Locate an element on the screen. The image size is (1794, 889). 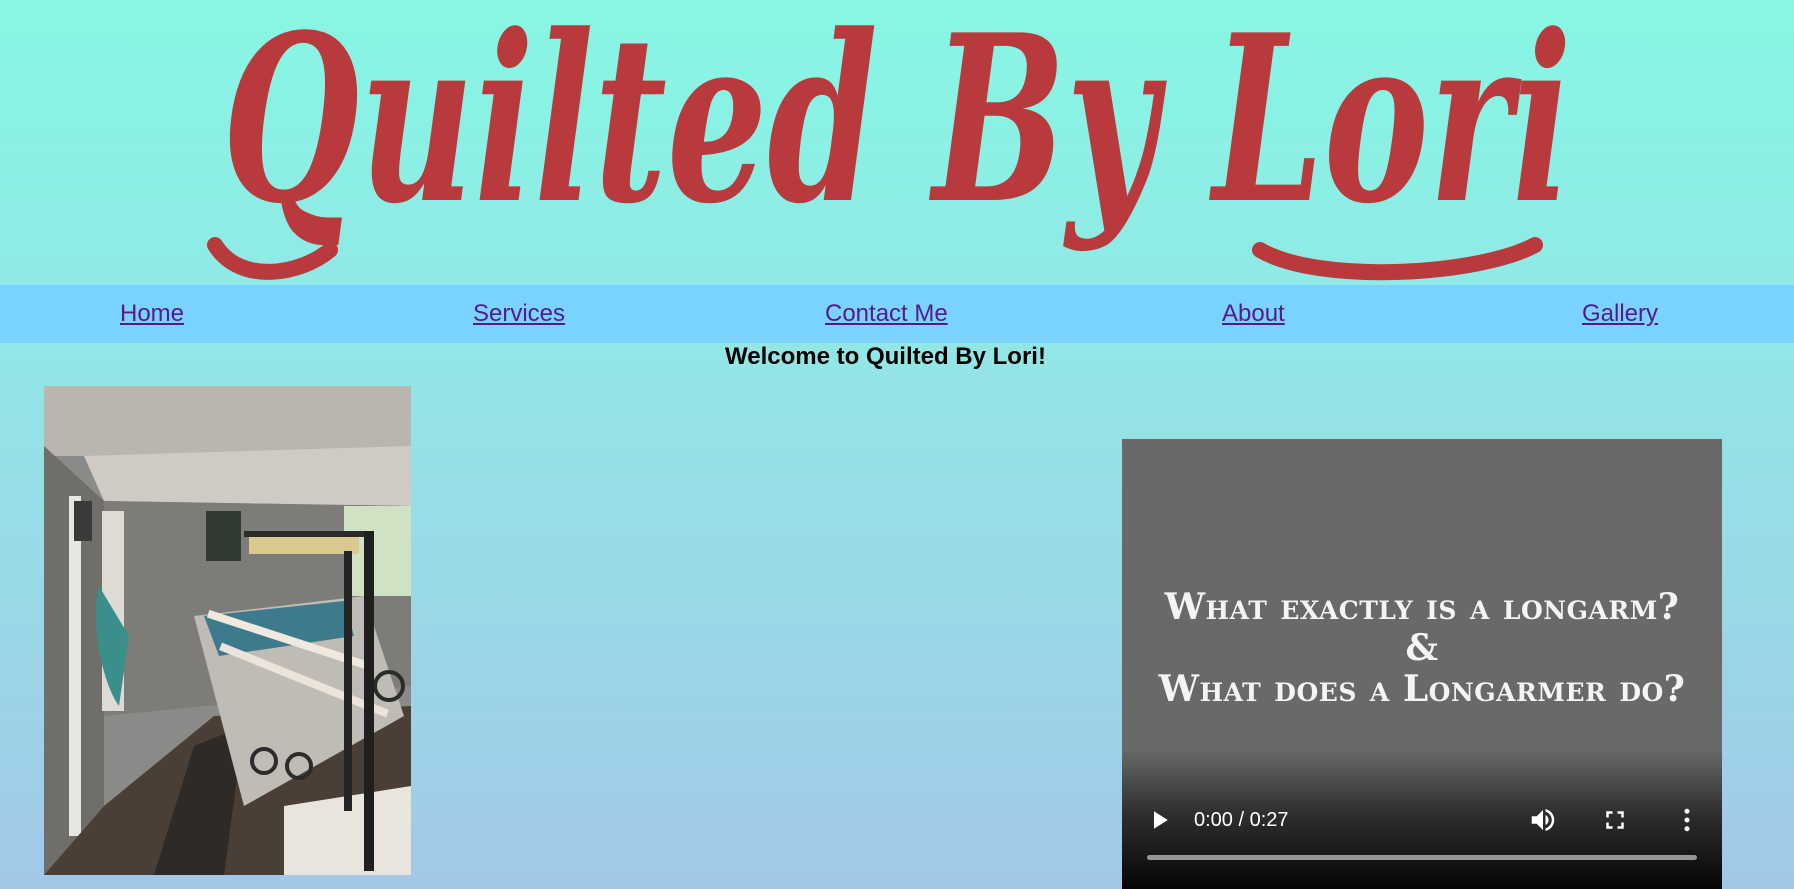
video-title-ampersand: & is located at coordinates (1422, 648).